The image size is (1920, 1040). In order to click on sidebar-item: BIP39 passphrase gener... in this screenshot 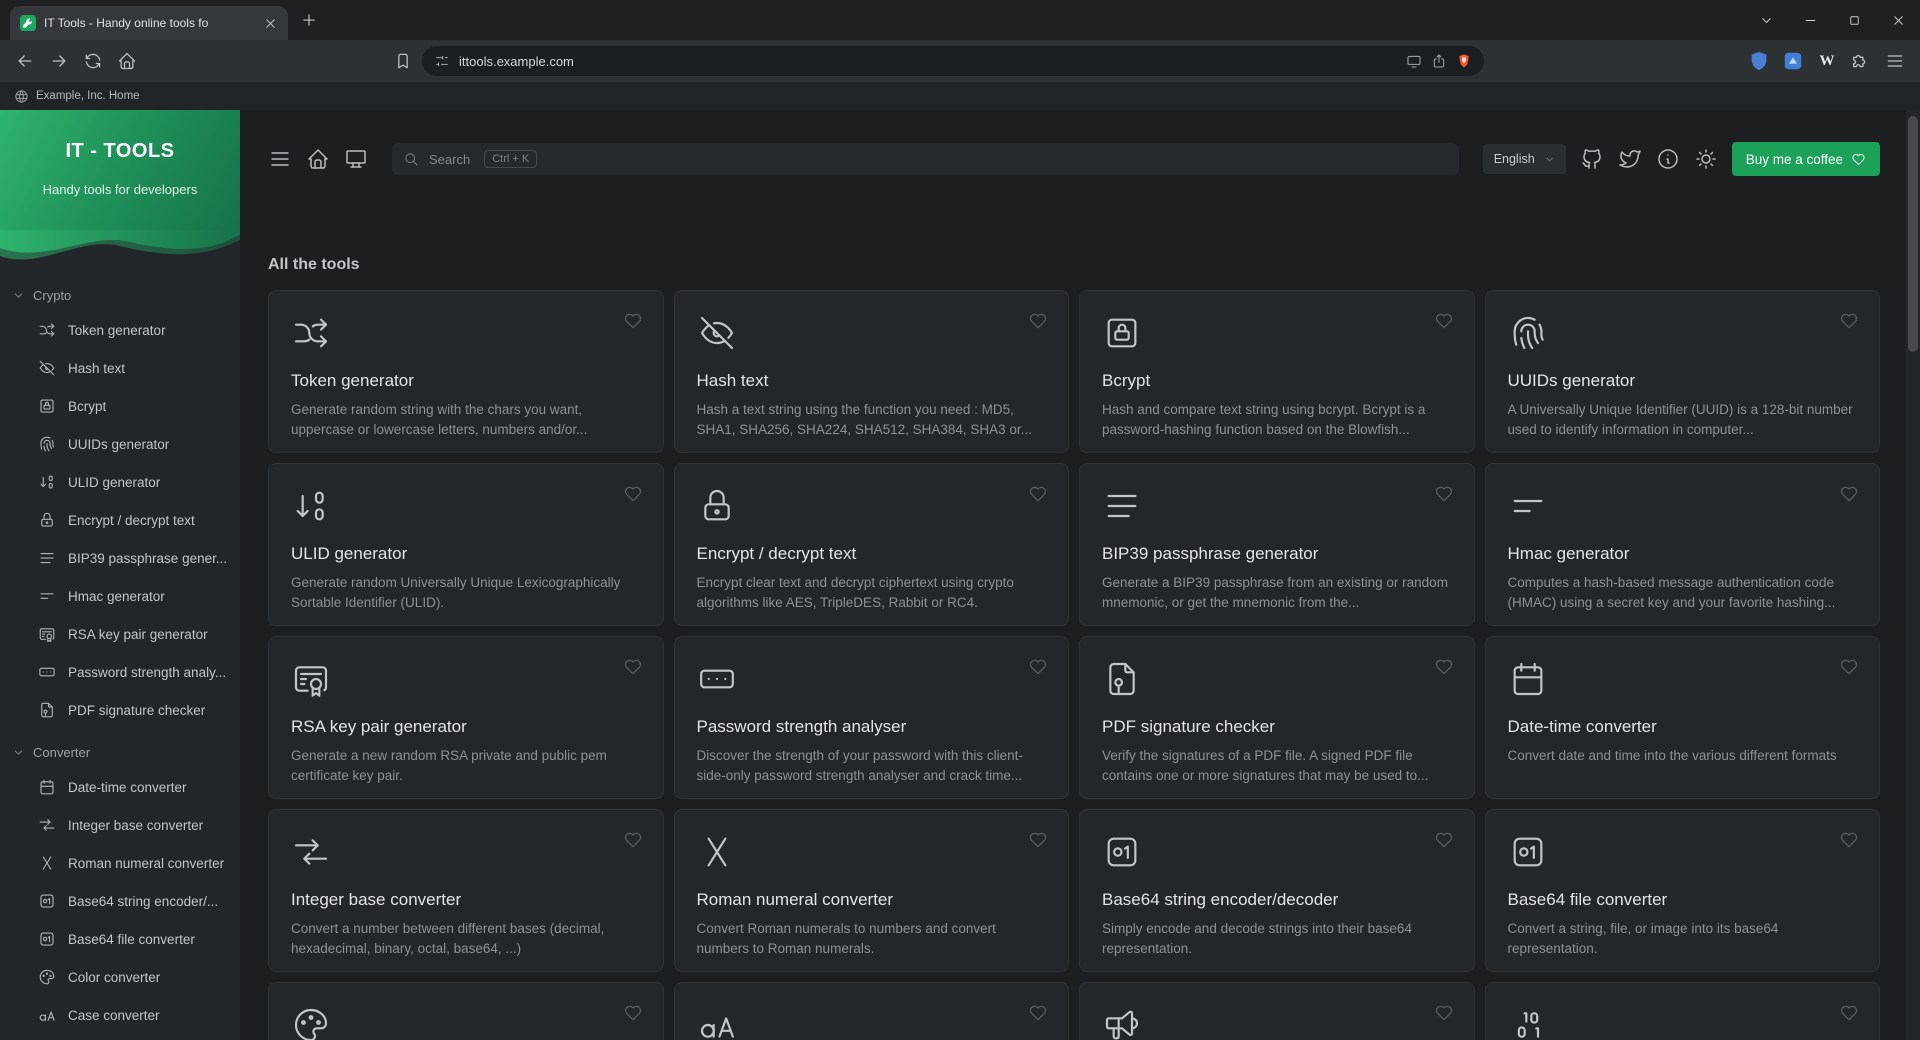, I will do `click(120, 558)`.